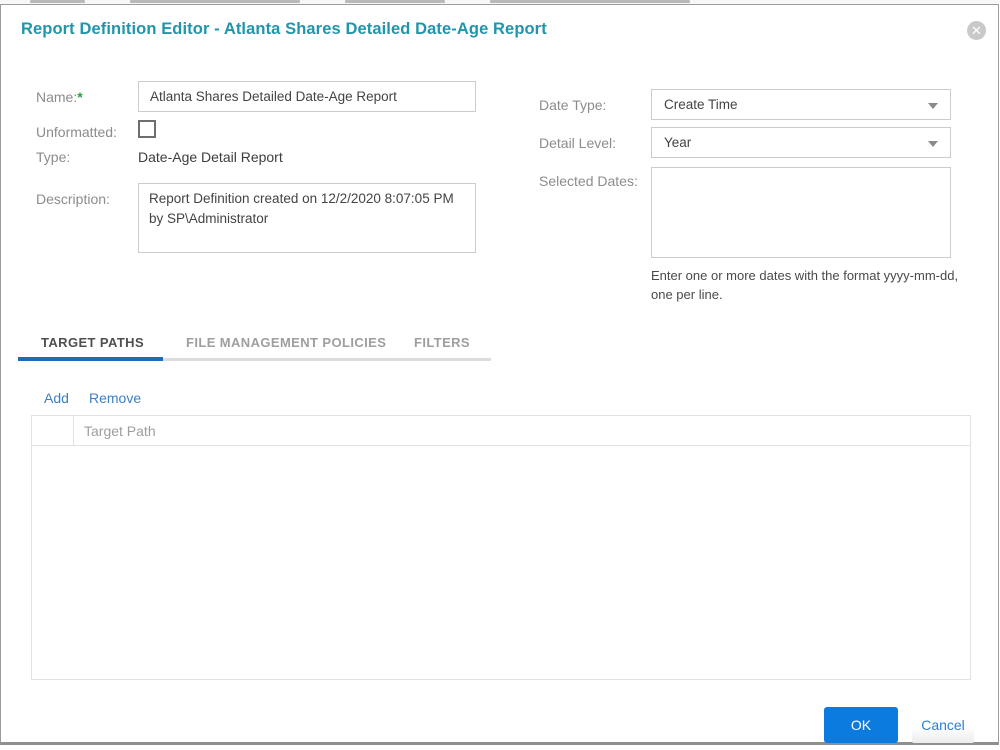 Image resolution: width=1000 pixels, height=750 pixels. I want to click on ok-button: OK, so click(861, 725).